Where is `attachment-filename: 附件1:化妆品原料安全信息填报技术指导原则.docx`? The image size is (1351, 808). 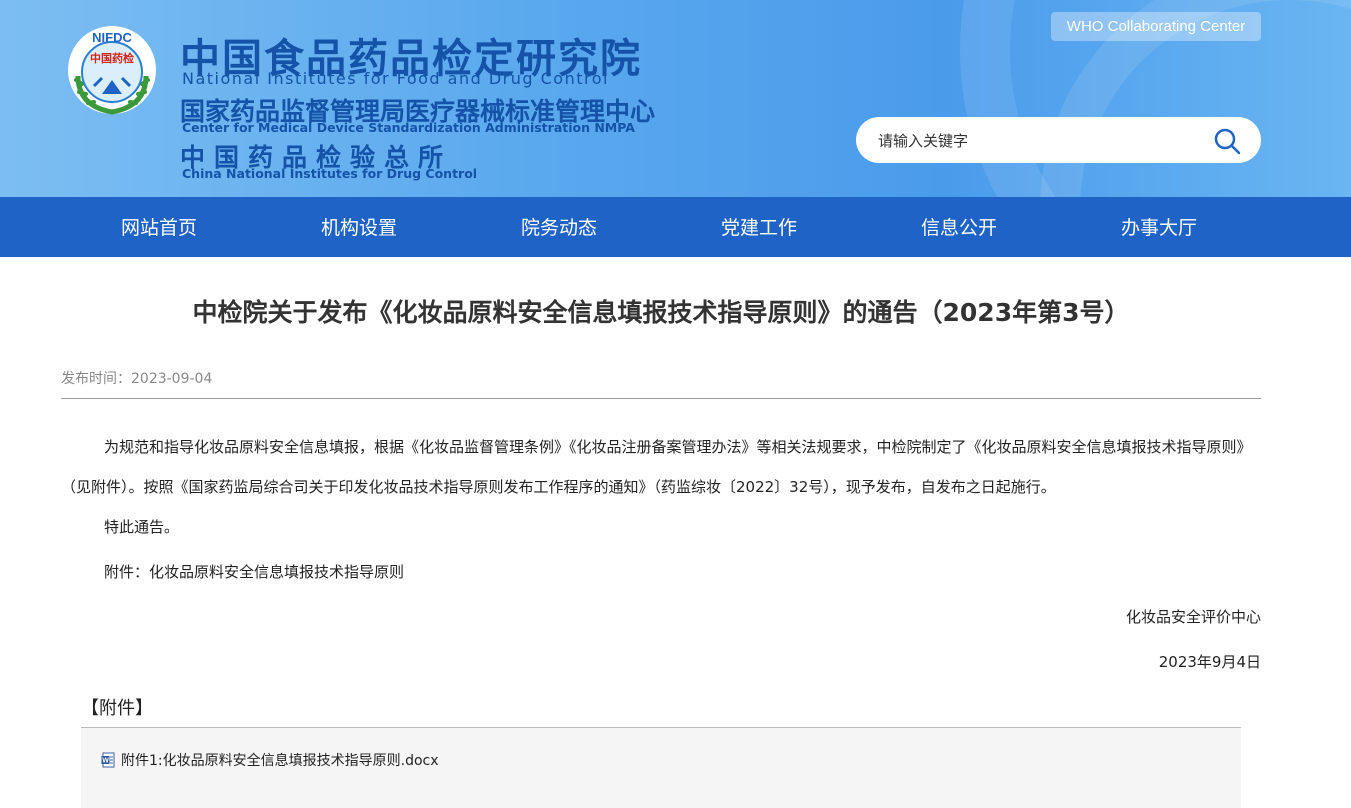 attachment-filename: 附件1:化妆品原料安全信息填报技术指导原则.docx is located at coordinates (280, 761).